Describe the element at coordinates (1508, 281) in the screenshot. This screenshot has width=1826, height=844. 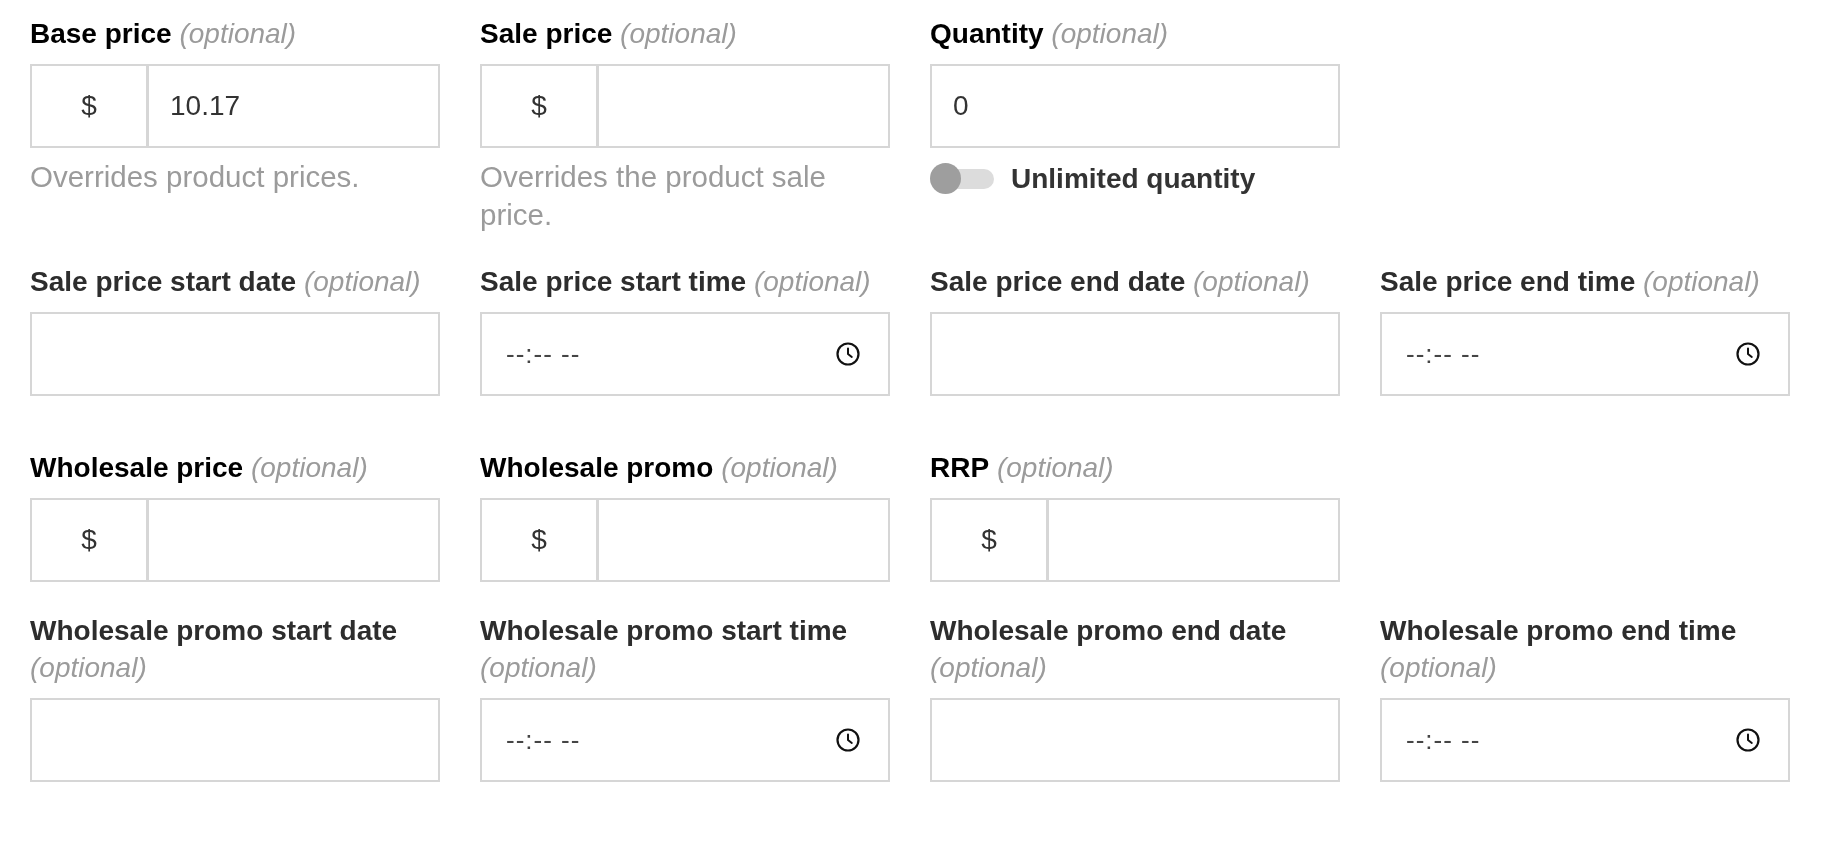
I see `field-label: Sale price end time` at that location.